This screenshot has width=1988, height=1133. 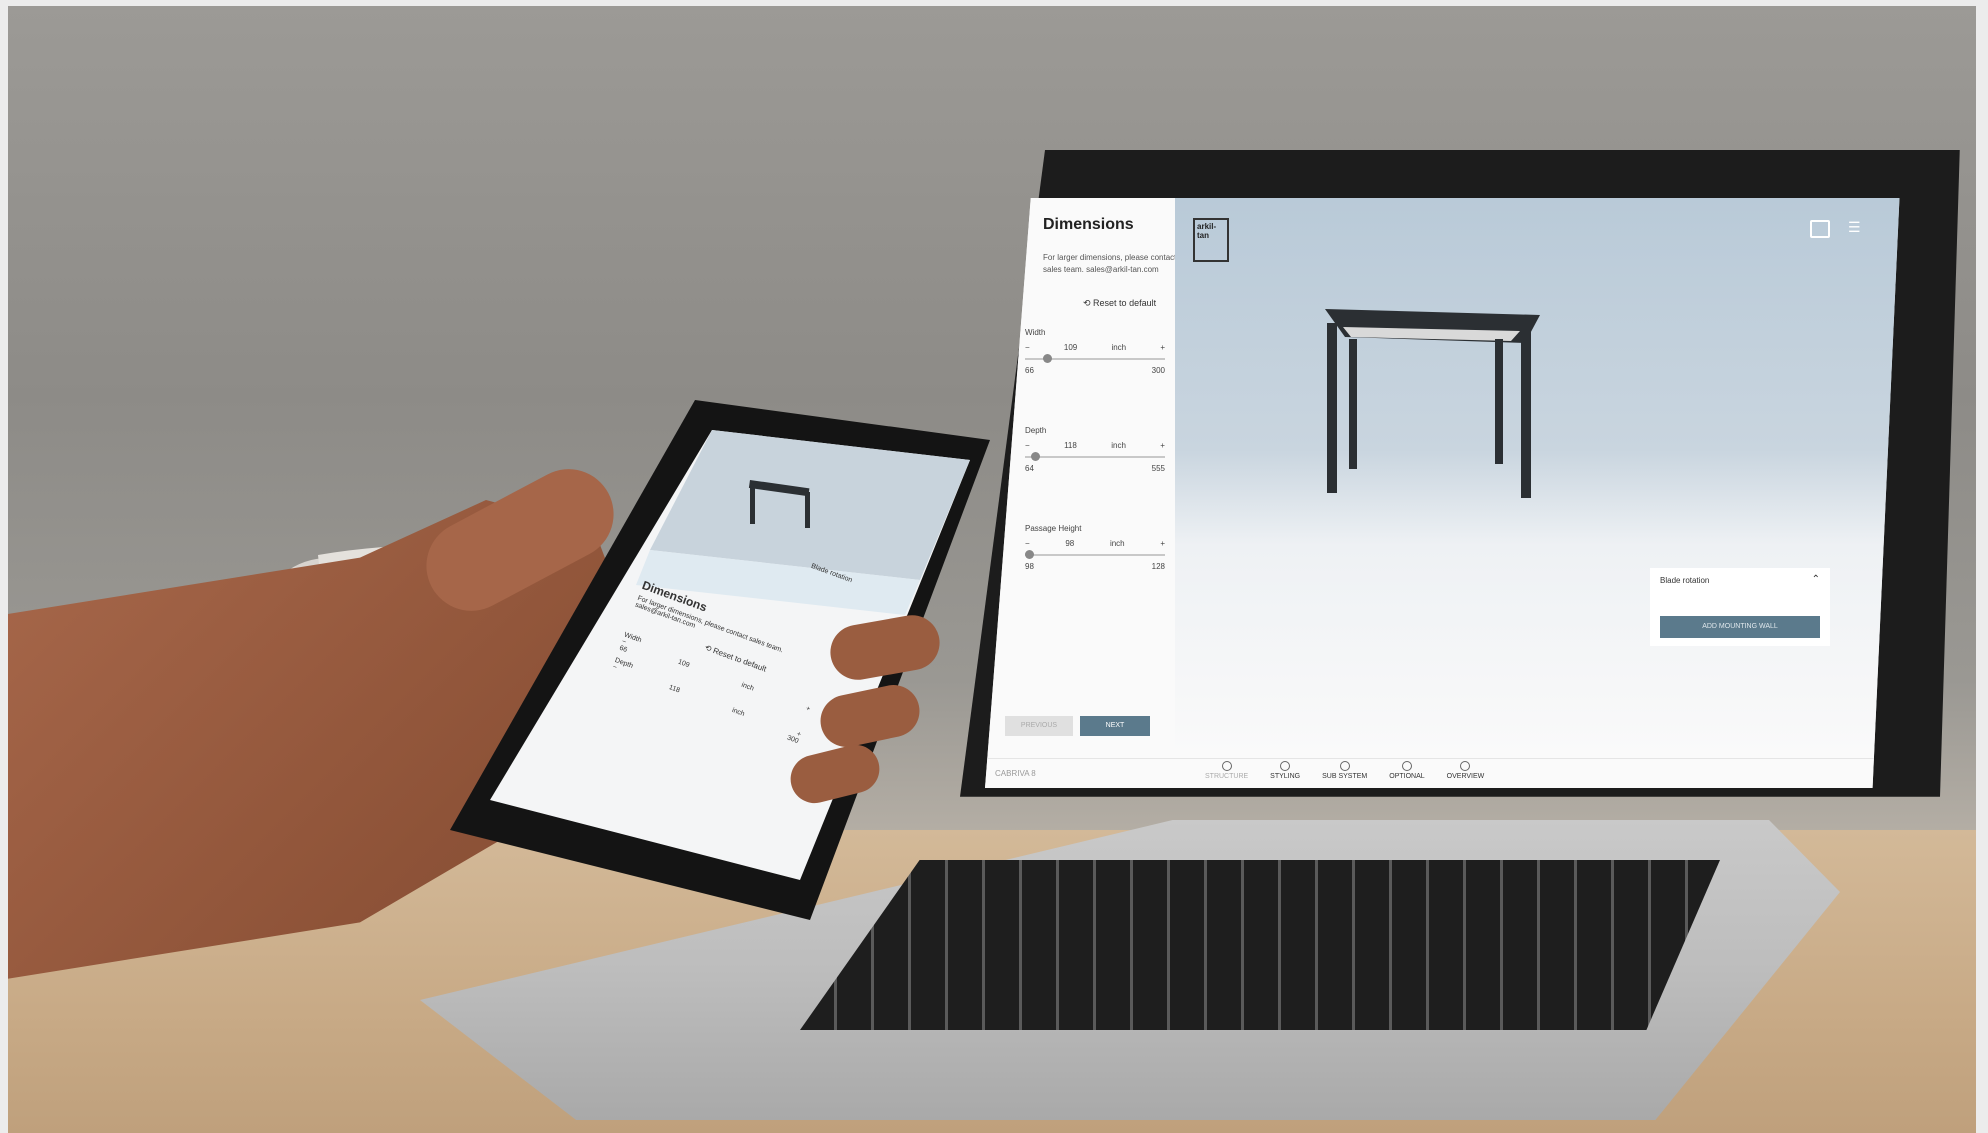 I want to click on brand-logo: arkil-tan, so click(x=1211, y=240).